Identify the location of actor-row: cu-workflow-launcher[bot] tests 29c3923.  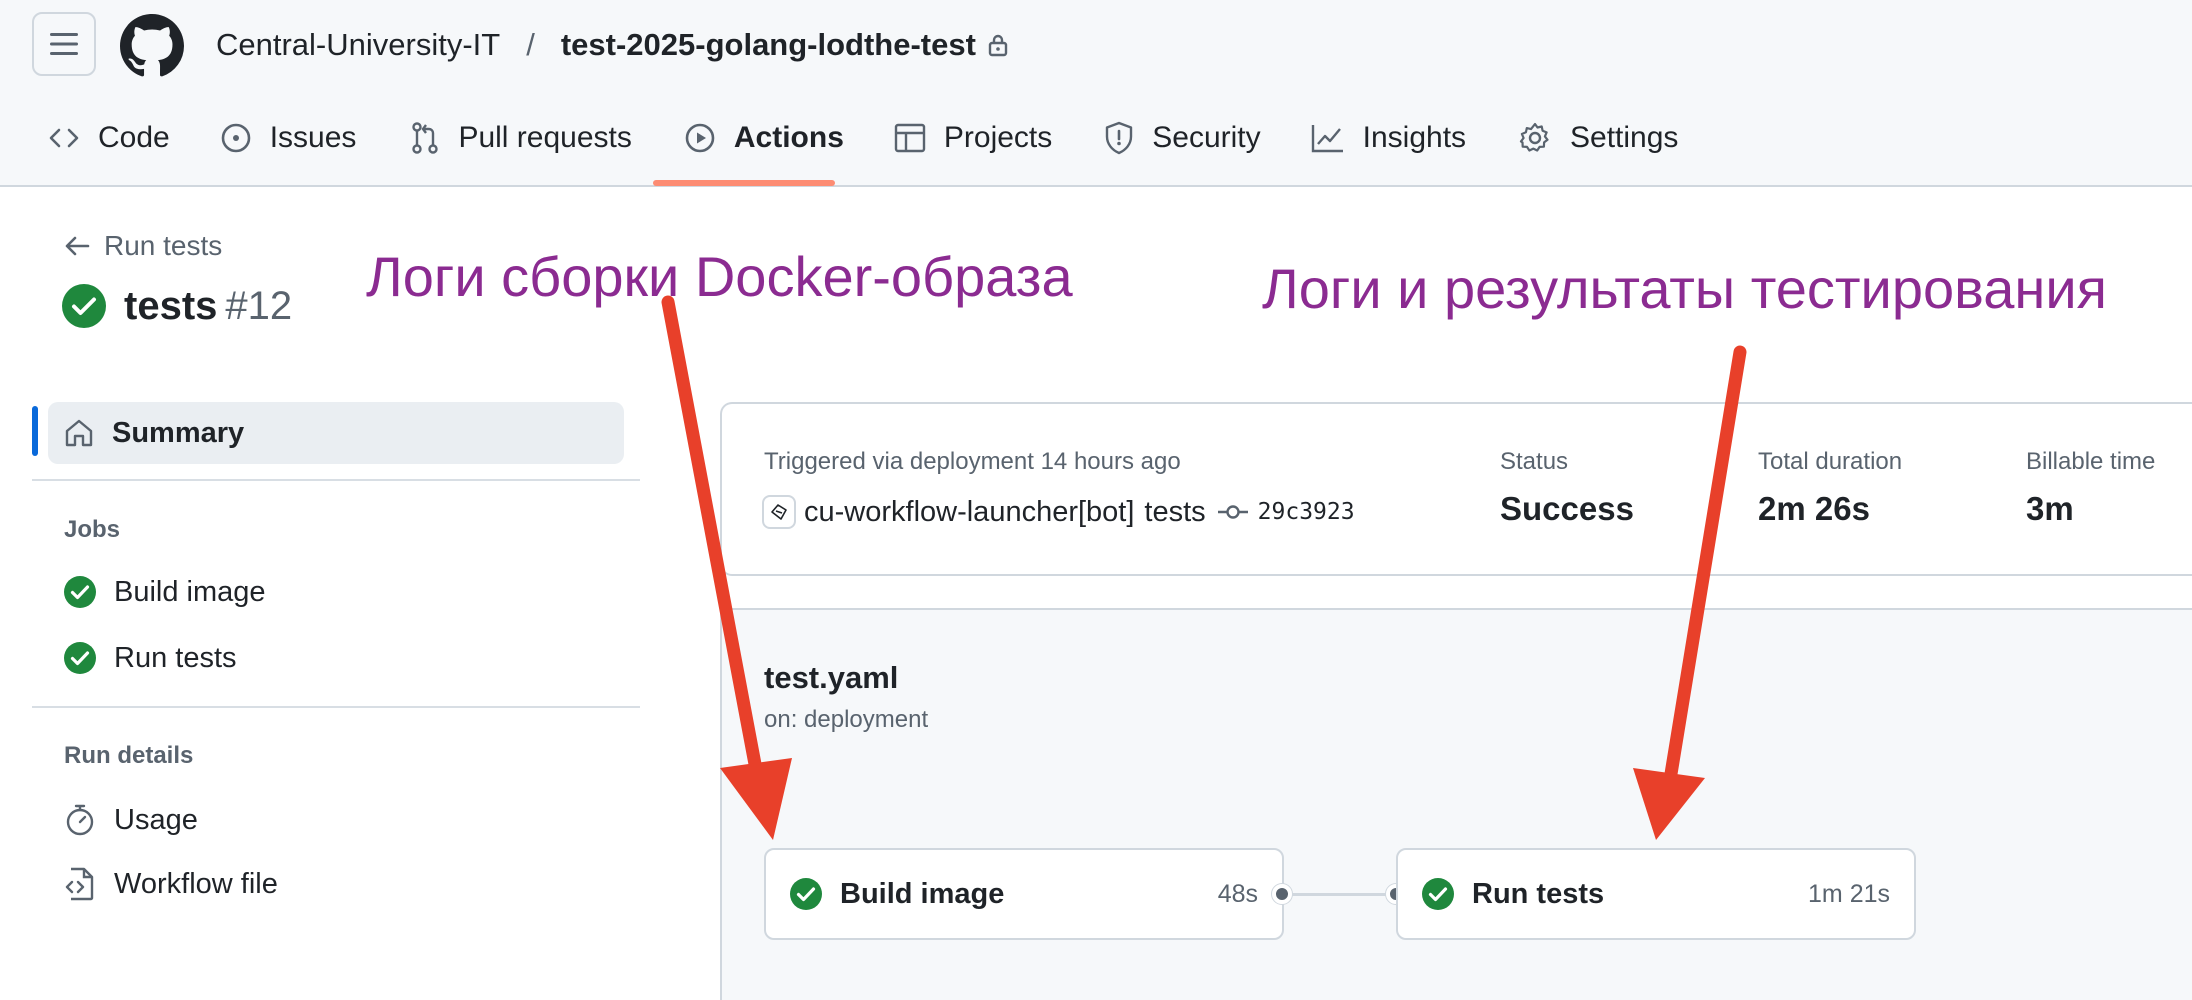
(1058, 512).